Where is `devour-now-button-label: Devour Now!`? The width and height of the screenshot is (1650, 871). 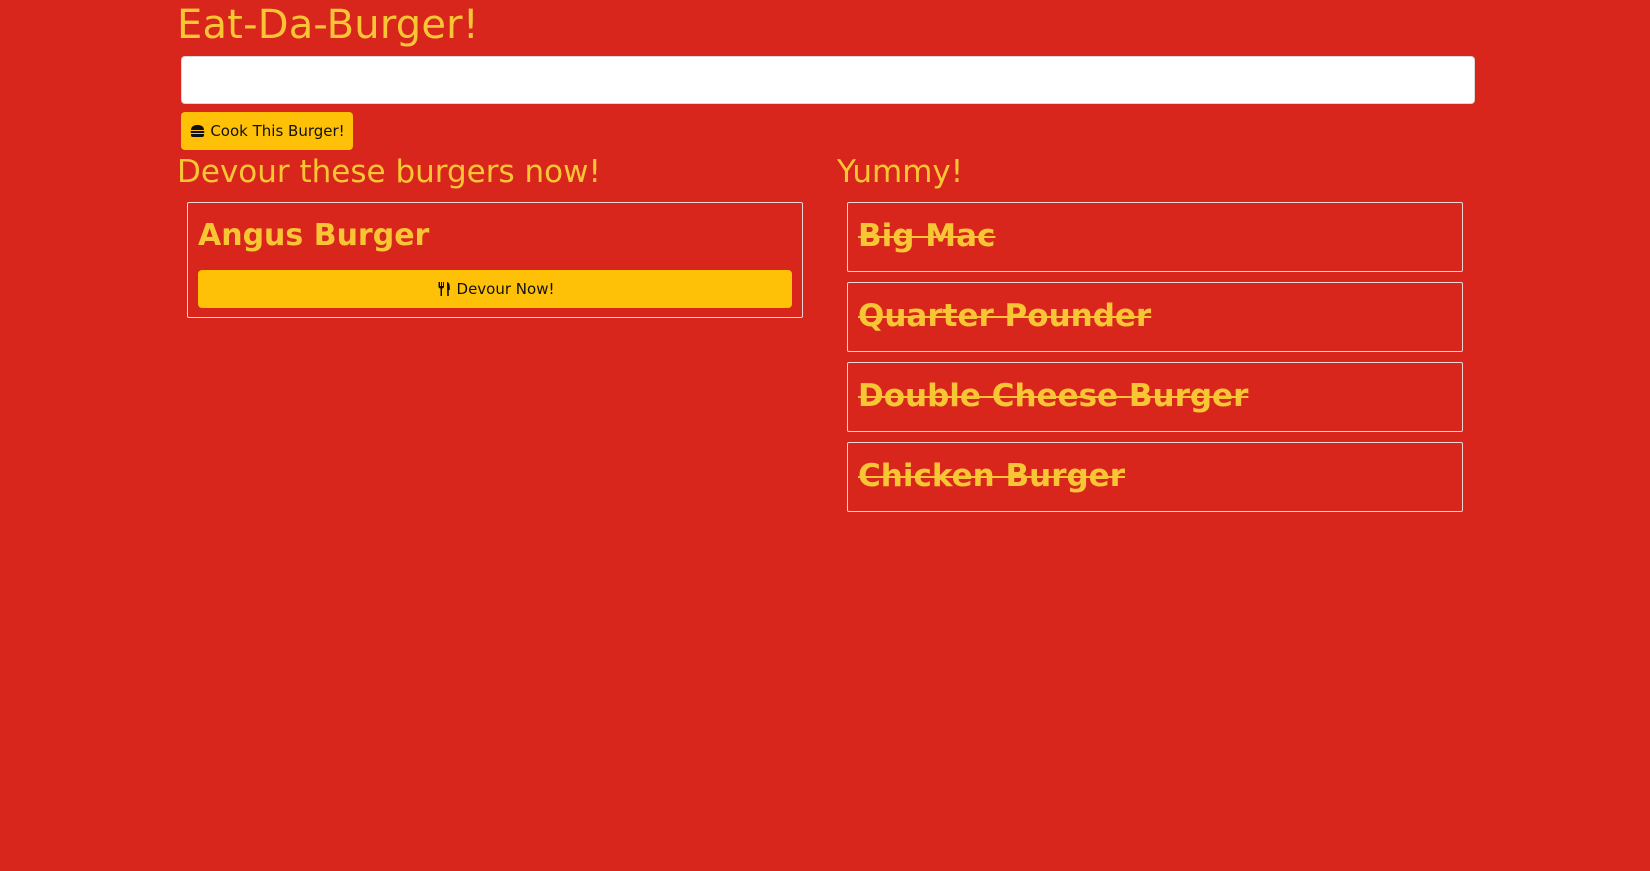 devour-now-button-label: Devour Now! is located at coordinates (505, 289).